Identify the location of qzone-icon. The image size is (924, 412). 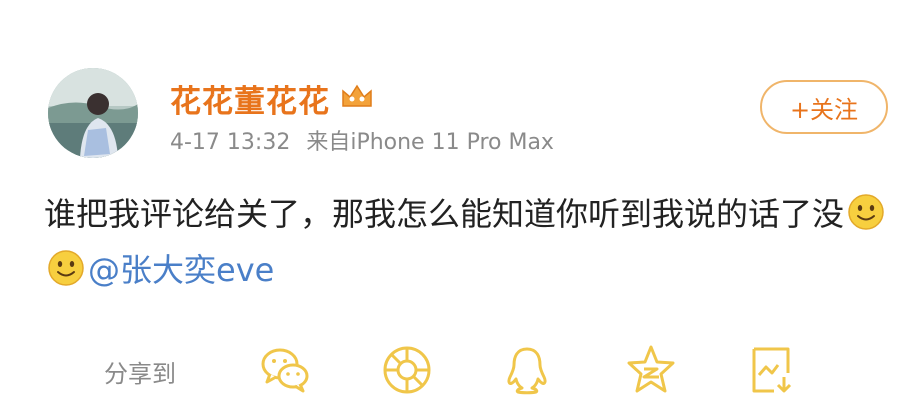
(651, 370).